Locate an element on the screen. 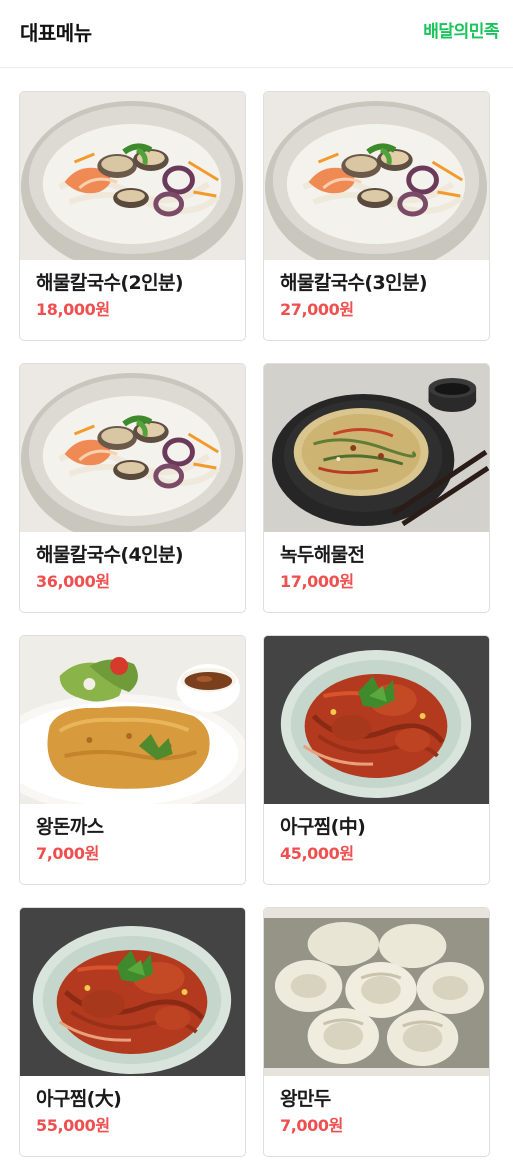 Image resolution: width=513 pixels, height=1165 pixels. menu-card-dumplings: 왕만두 7,000원 is located at coordinates (376, 1032).